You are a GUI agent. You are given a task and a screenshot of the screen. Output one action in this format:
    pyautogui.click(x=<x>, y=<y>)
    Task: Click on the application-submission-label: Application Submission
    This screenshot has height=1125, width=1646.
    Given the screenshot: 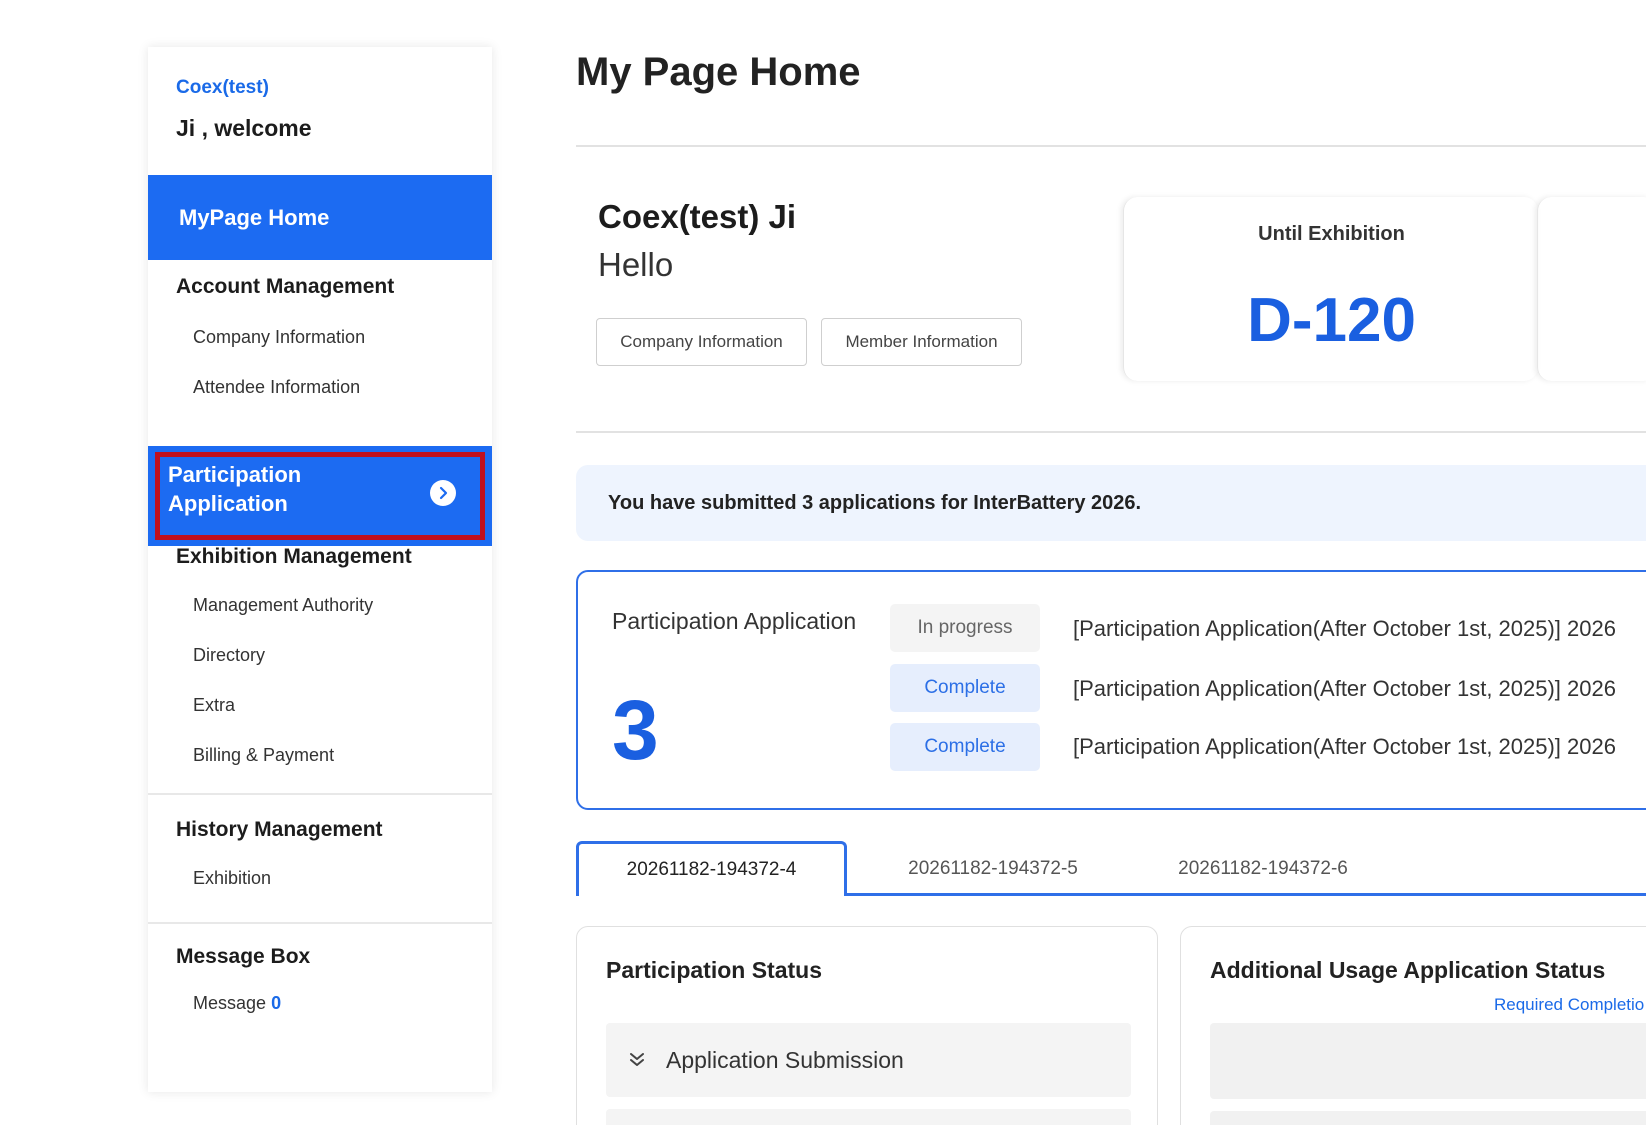 What is the action you would take?
    pyautogui.click(x=785, y=1059)
    